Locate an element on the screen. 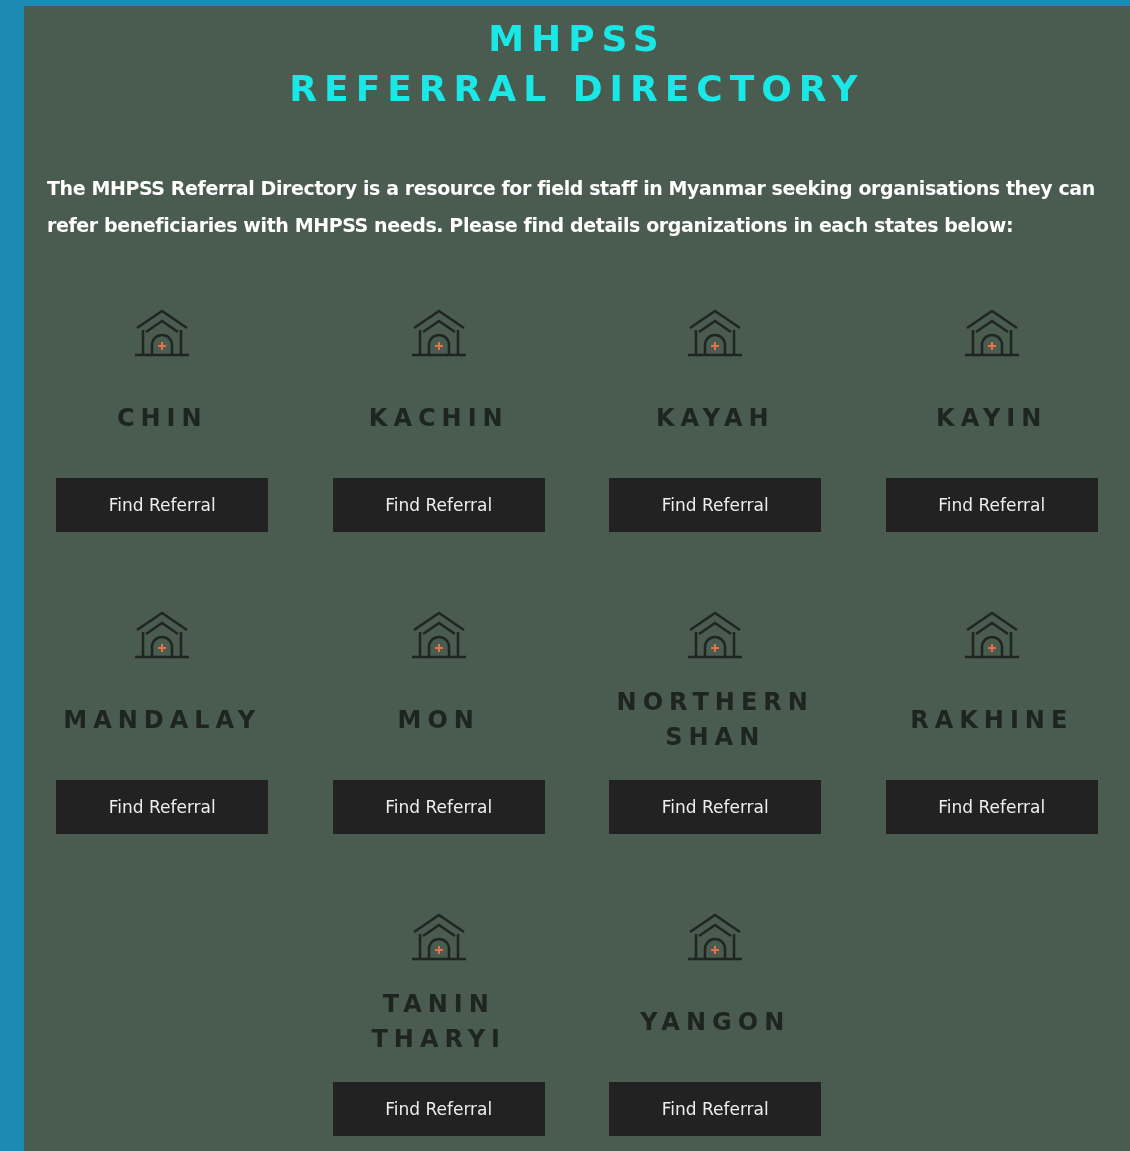 This screenshot has width=1130, height=1151. page-title: MHPSS is located at coordinates (577, 39).